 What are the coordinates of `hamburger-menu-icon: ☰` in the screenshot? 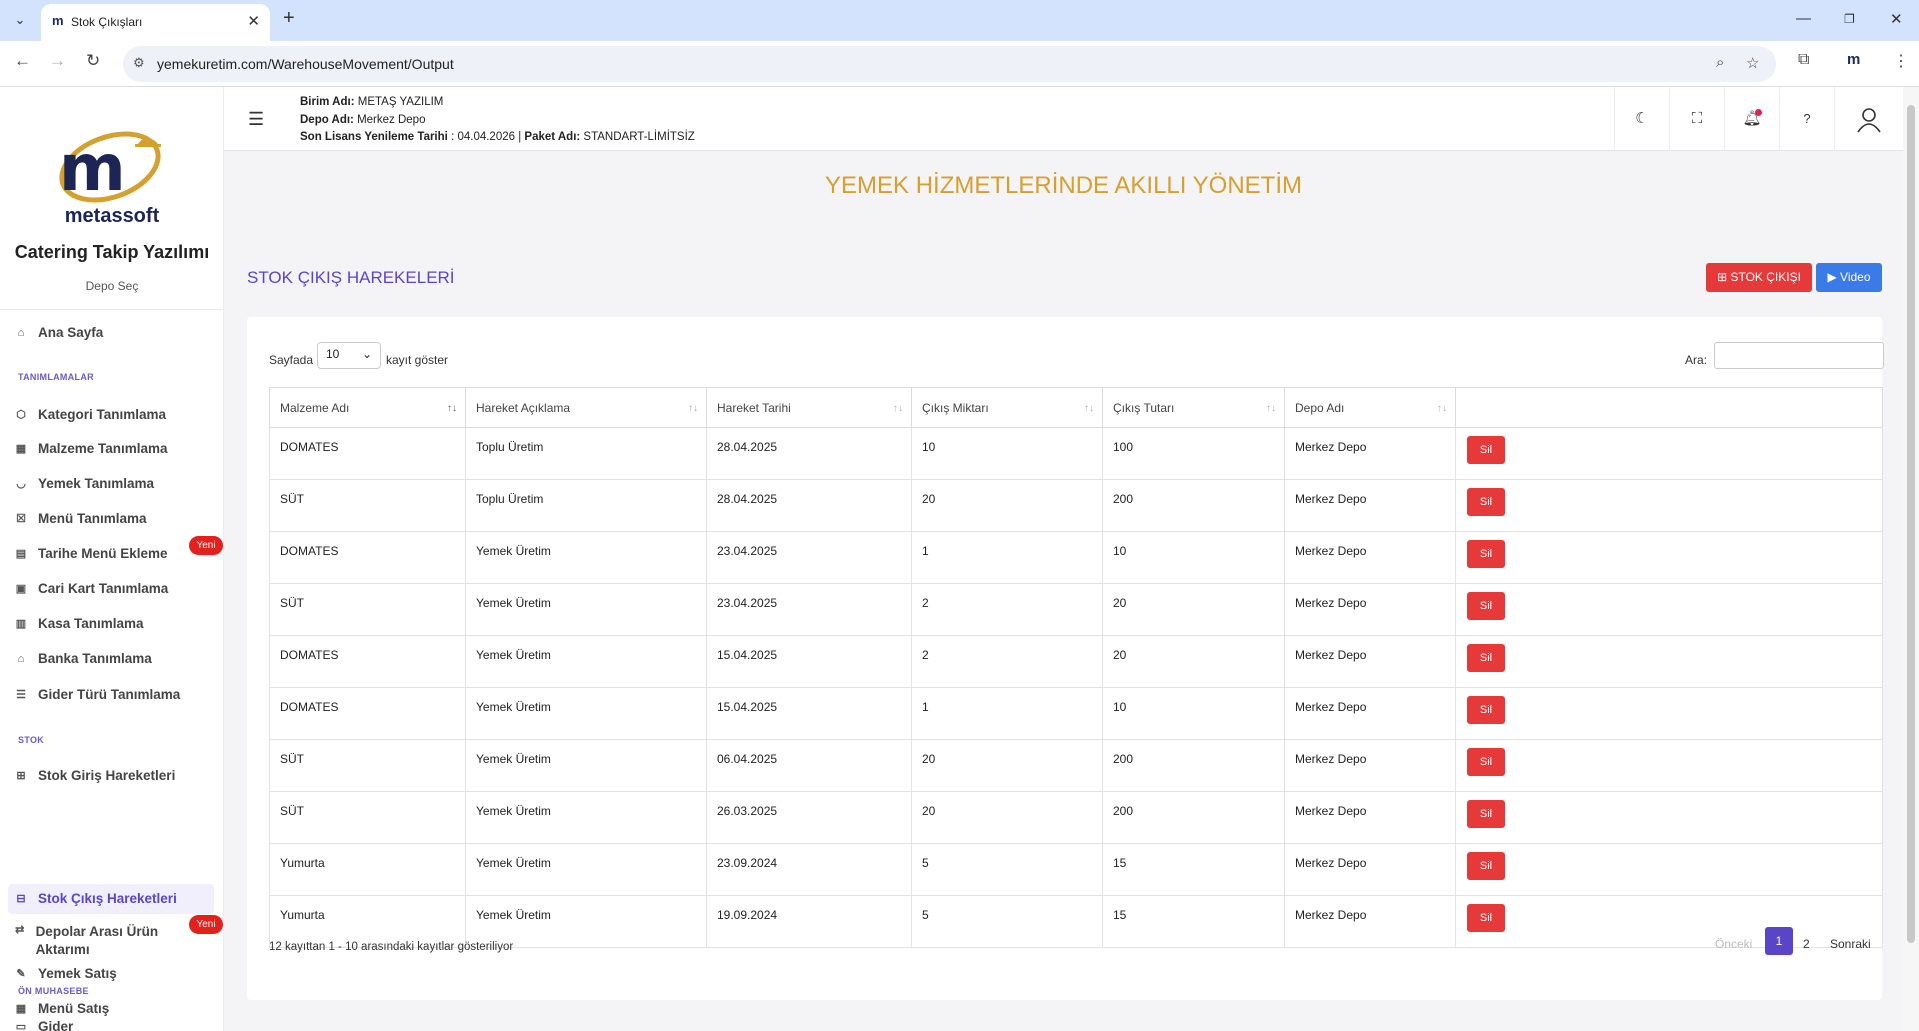 It's located at (256, 119).